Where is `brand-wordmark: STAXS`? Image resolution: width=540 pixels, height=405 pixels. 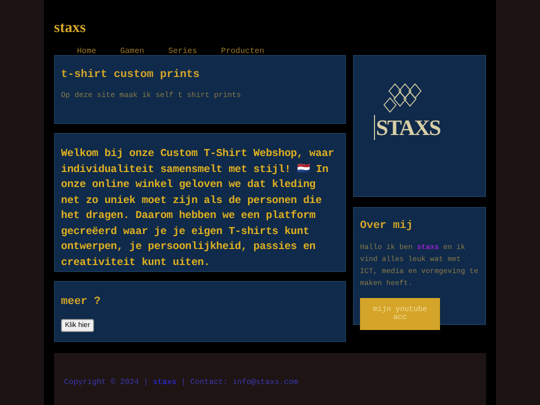 brand-wordmark: STAXS is located at coordinates (407, 127).